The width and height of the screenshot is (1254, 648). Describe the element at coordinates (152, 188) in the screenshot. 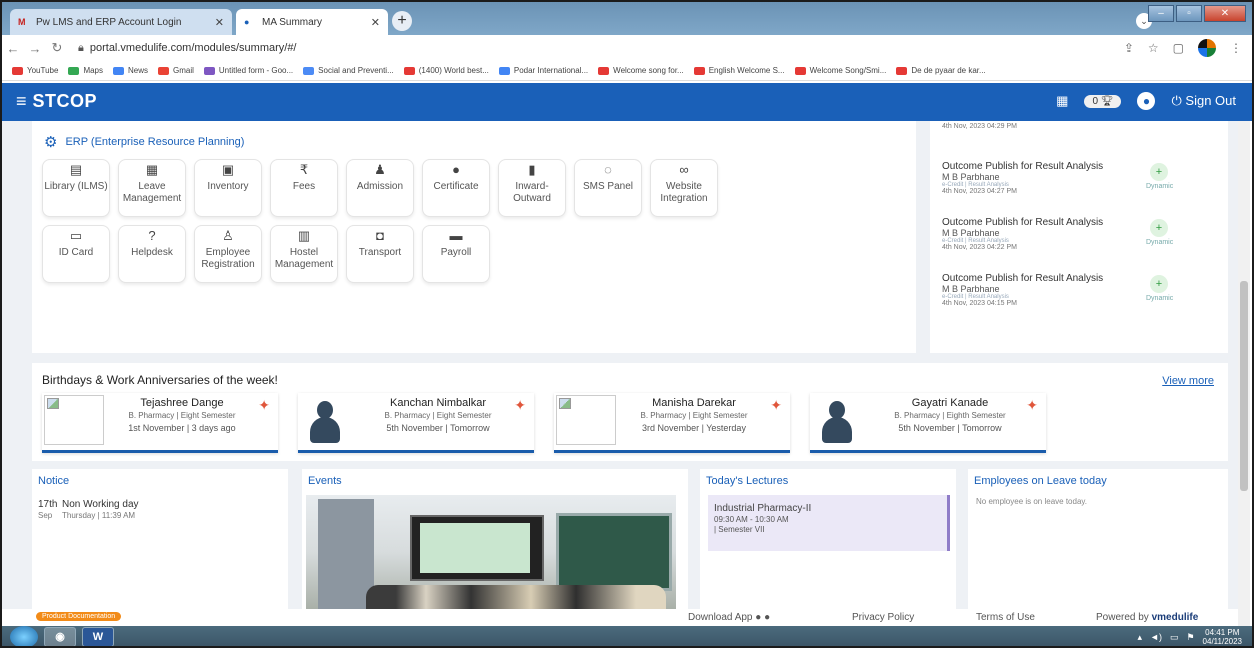

I see `erp-tile: ▦ Leave Management` at that location.